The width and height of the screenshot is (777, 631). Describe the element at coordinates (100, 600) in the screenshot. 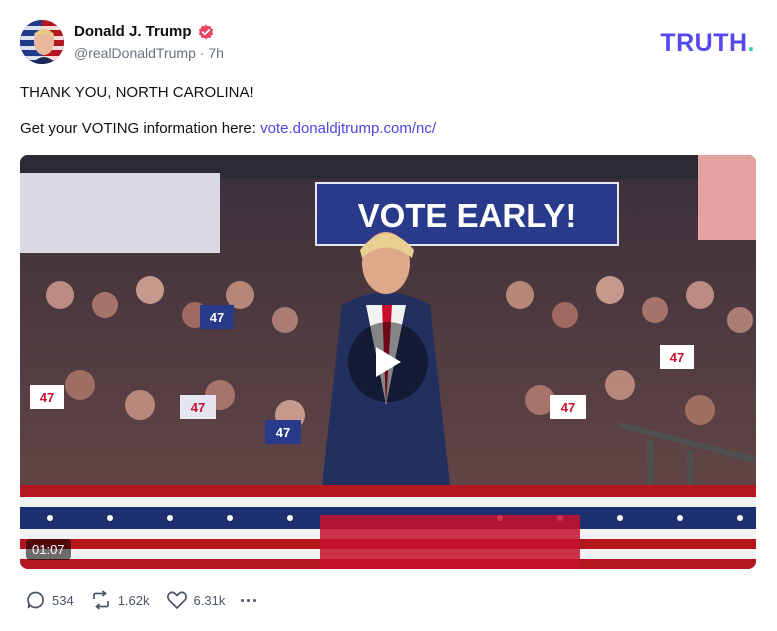

I see `retruth-icon` at that location.